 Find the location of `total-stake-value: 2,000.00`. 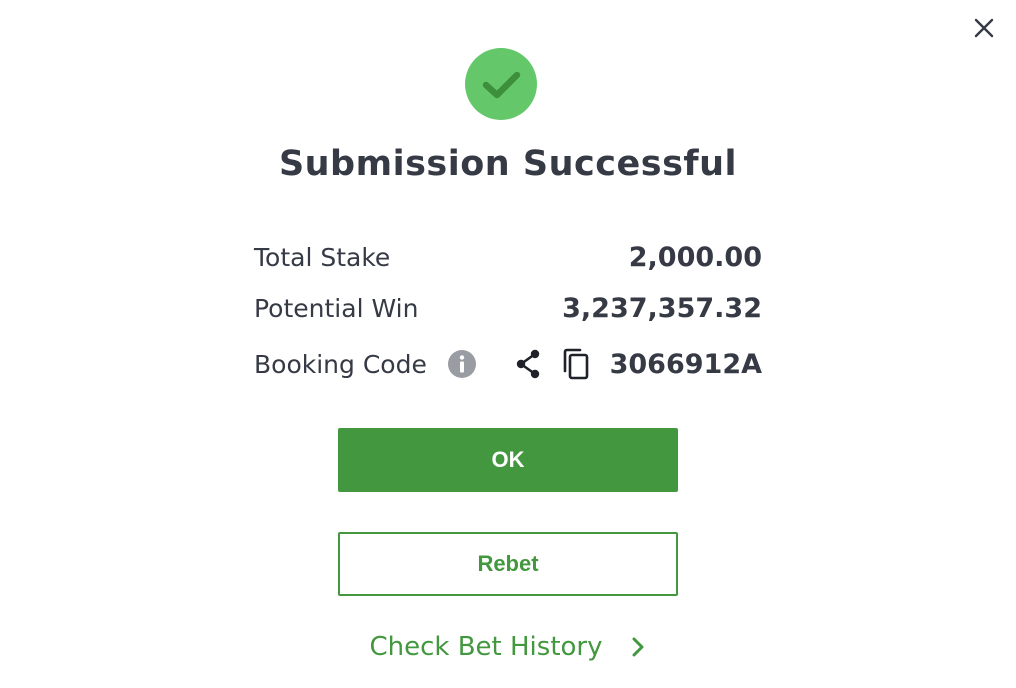

total-stake-value: 2,000.00 is located at coordinates (695, 257).